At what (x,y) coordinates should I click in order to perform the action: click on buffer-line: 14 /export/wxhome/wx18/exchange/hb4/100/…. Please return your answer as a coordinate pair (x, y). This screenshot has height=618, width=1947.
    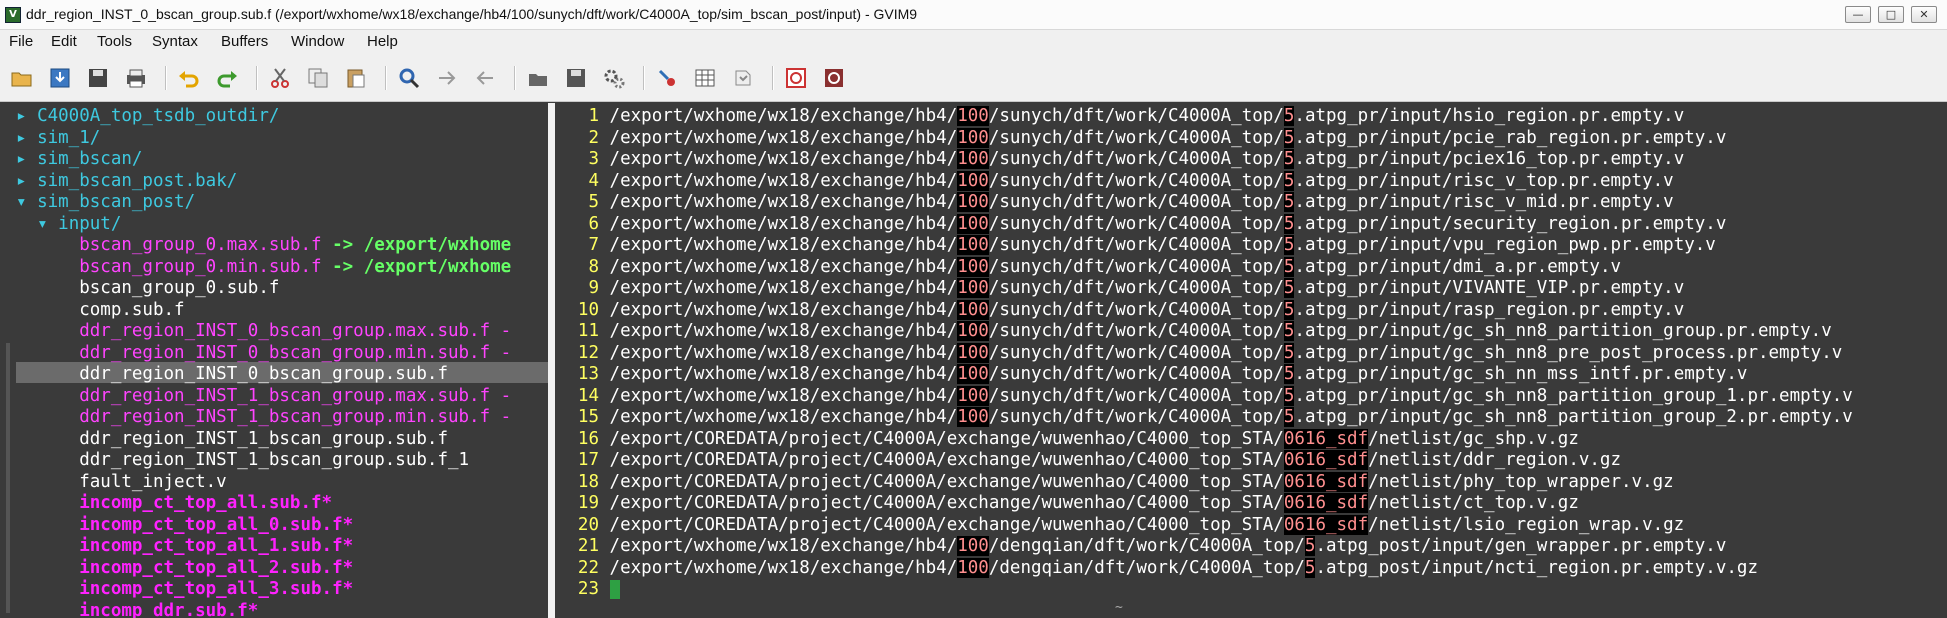
    Looking at the image, I should click on (1204, 396).